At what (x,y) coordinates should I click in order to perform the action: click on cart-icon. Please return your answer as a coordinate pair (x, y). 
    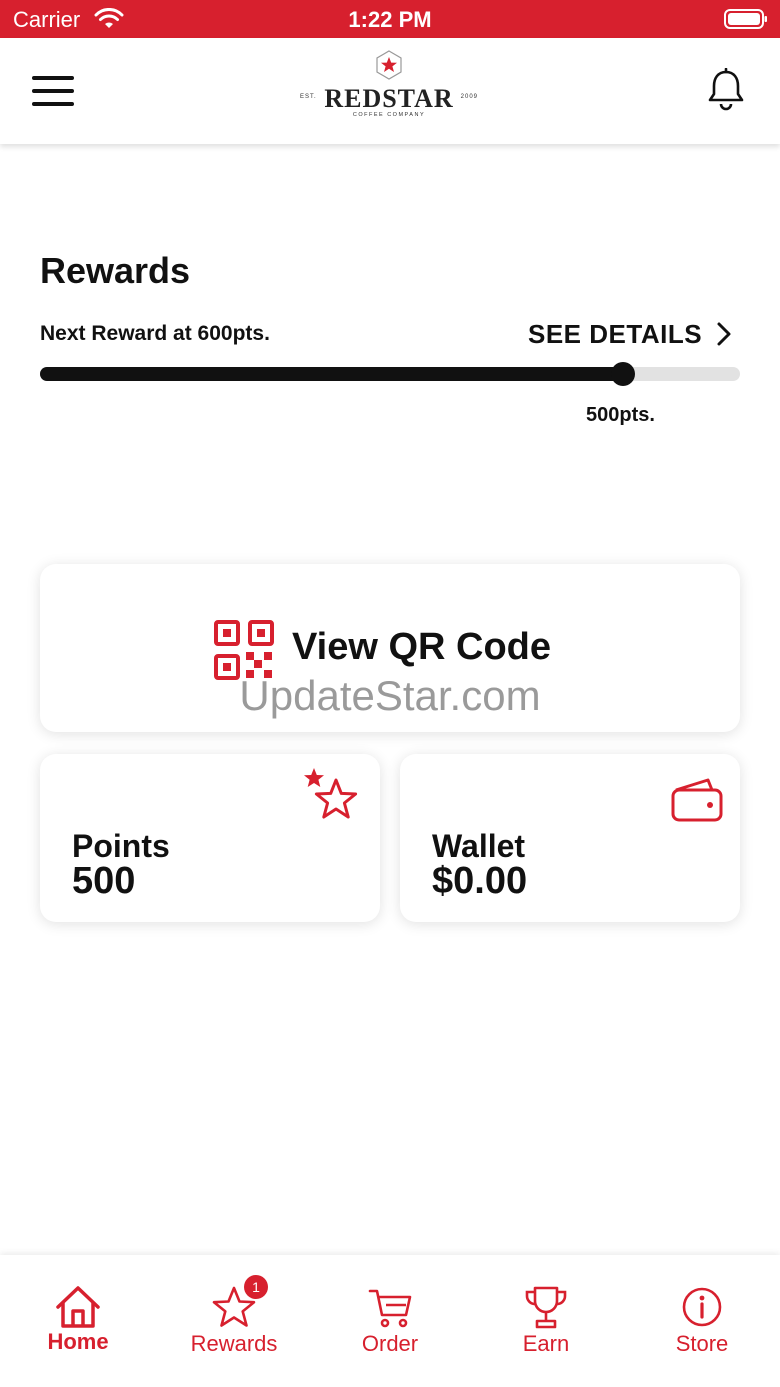
    Looking at the image, I should click on (390, 1308).